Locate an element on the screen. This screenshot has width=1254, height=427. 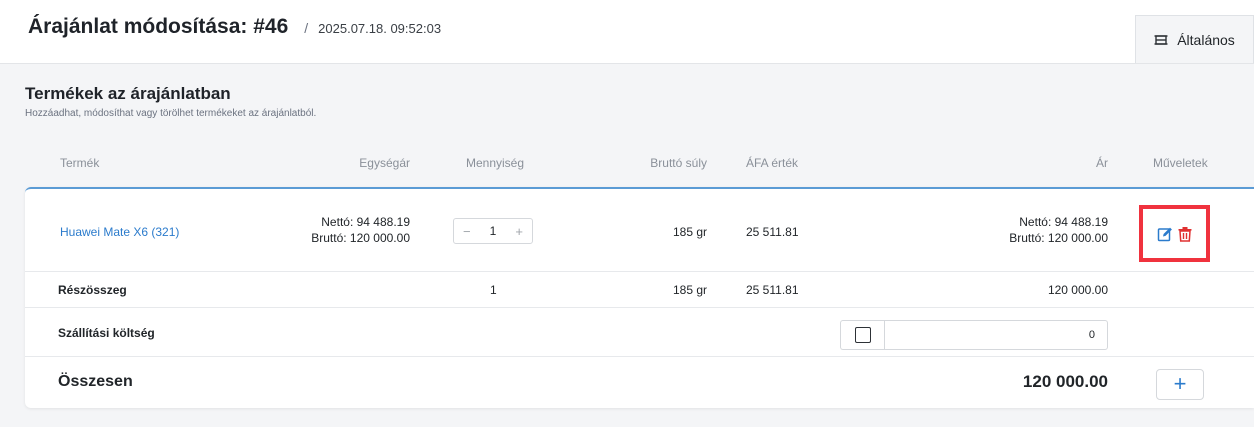
total-value: 120 000.00 is located at coordinates (1065, 381).